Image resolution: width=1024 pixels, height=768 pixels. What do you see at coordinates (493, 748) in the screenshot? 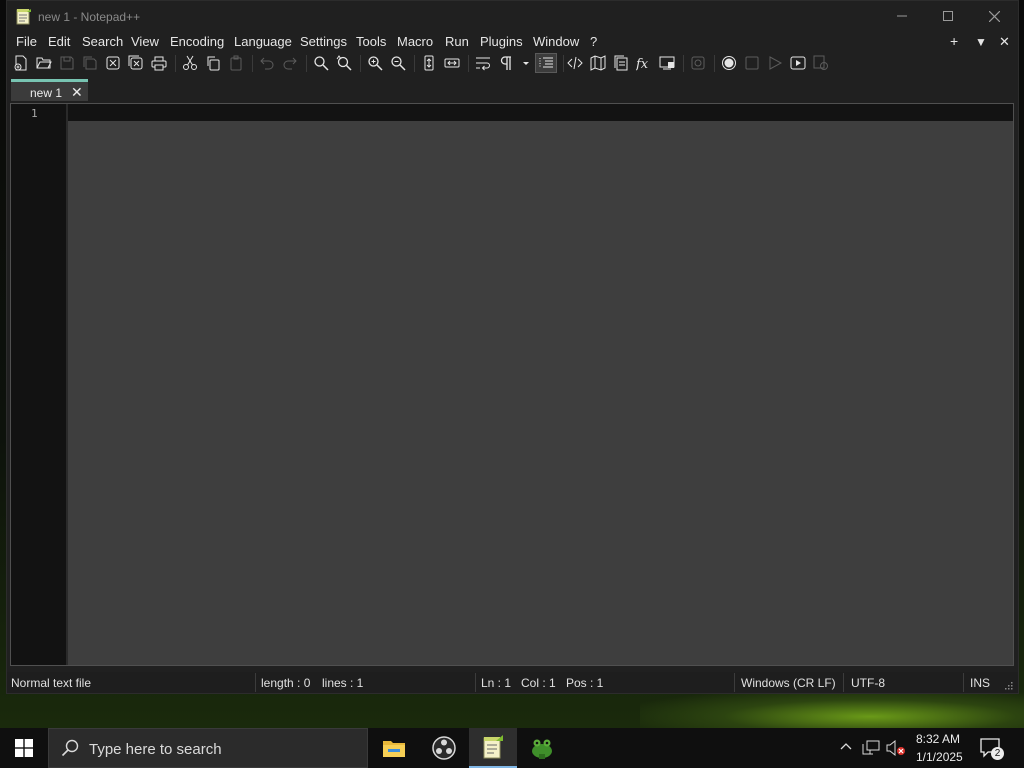
I see `notepad-plus-plus-icon` at bounding box center [493, 748].